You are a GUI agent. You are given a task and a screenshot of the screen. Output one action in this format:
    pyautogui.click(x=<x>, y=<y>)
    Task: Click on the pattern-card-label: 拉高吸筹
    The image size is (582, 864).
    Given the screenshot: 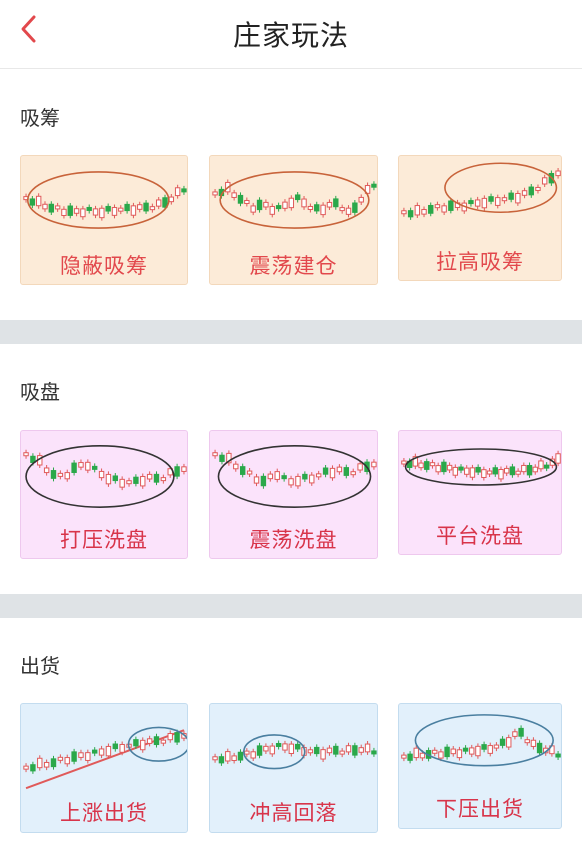 What is the action you would take?
    pyautogui.click(x=480, y=262)
    